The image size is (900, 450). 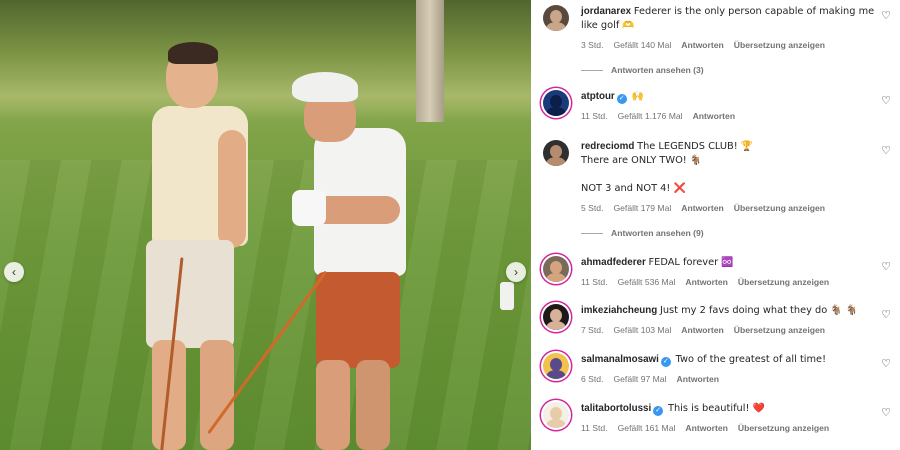 What do you see at coordinates (616, 408) in the screenshot?
I see `comment-username: talitabortolussi` at bounding box center [616, 408].